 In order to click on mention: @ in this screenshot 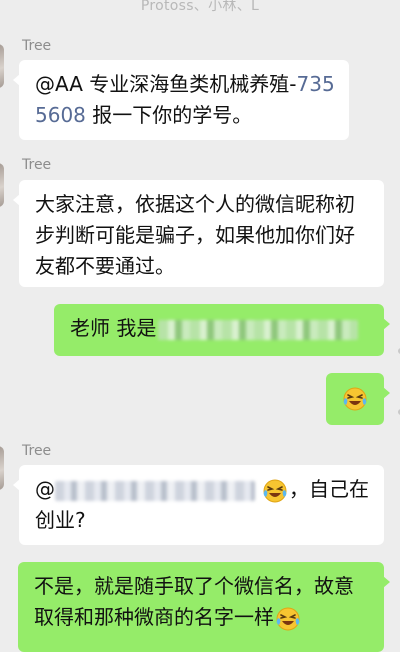, I will do `click(45, 489)`.